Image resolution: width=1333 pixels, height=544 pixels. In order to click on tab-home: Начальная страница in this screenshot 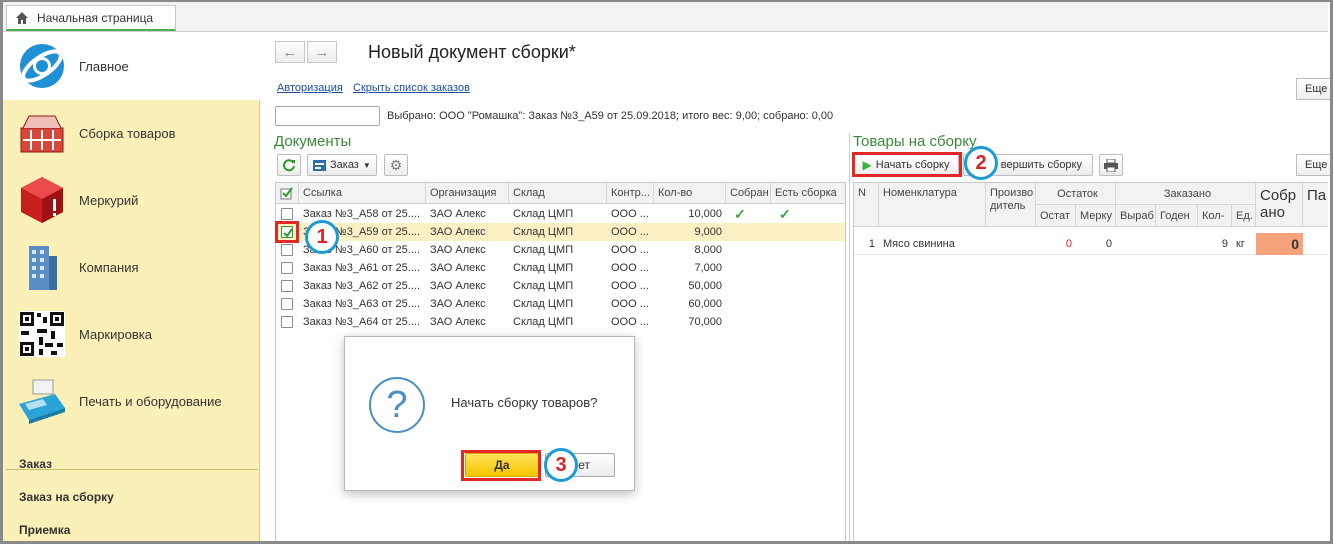, I will do `click(91, 18)`.